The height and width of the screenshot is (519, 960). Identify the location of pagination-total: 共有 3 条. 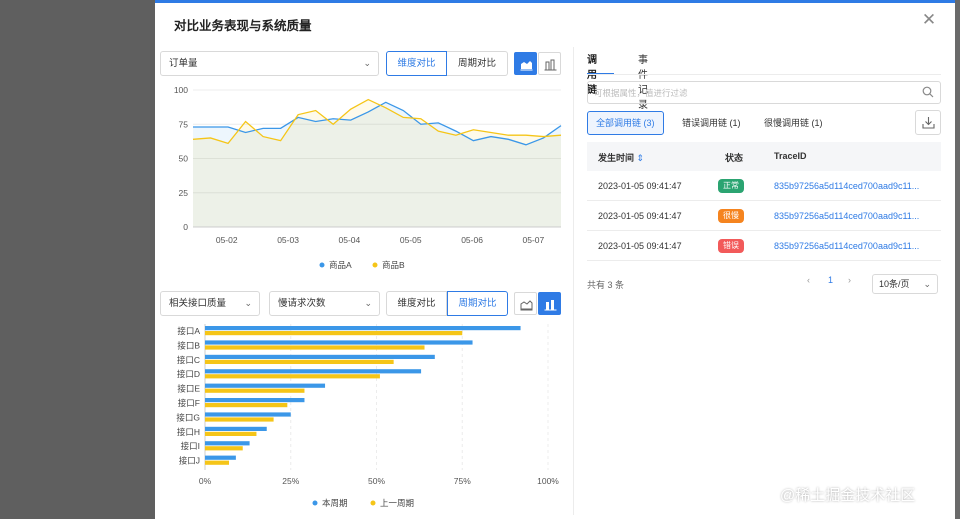
(606, 285).